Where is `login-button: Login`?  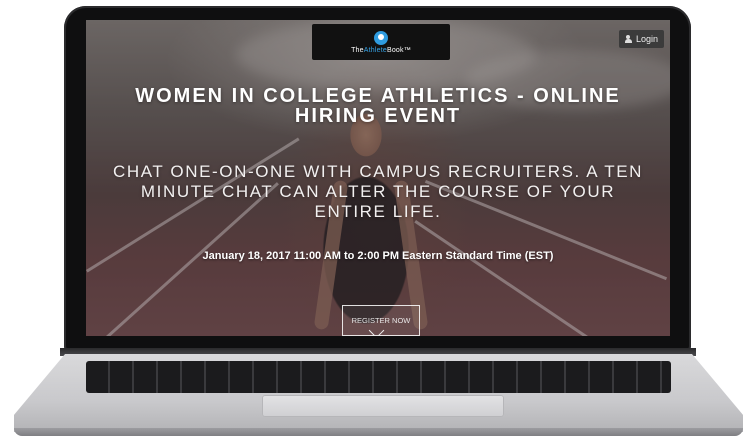 login-button: Login is located at coordinates (641, 39).